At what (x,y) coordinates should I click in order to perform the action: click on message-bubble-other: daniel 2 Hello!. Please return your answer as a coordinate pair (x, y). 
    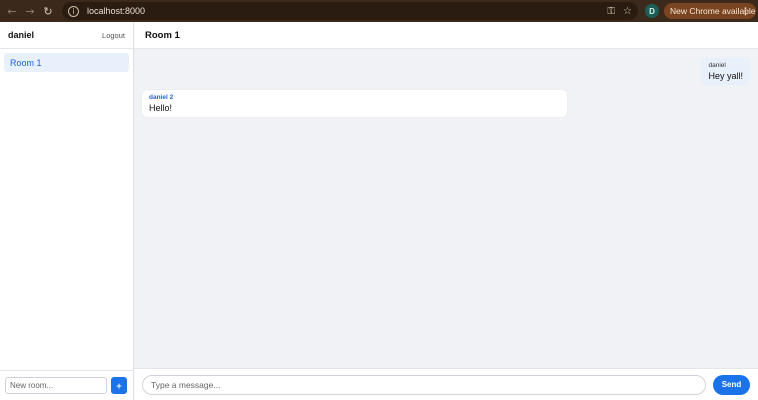
    Looking at the image, I should click on (354, 103).